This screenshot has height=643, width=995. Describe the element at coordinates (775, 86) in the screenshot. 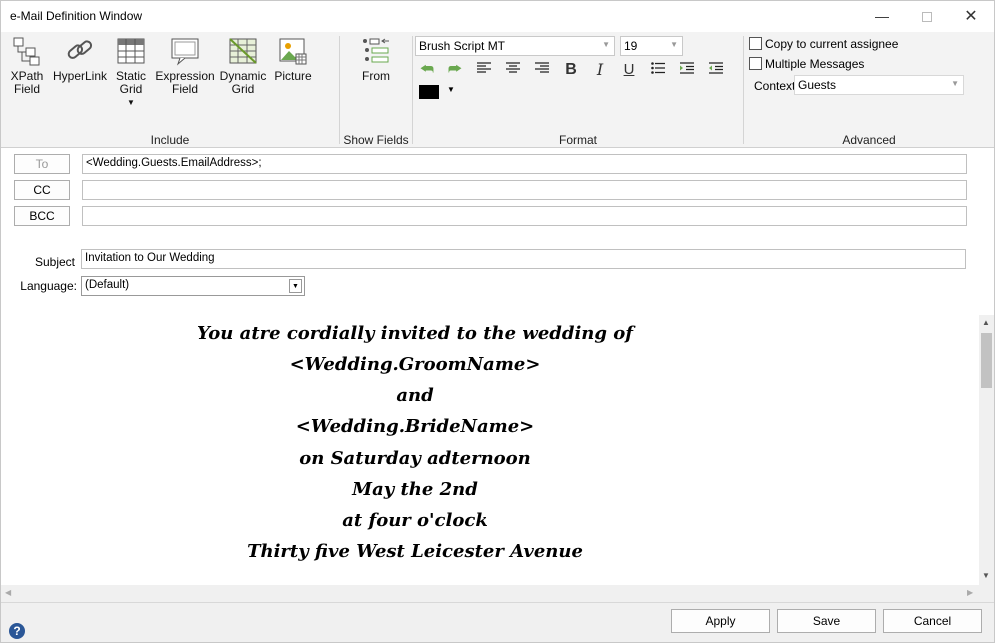

I see `context-label: Context` at that location.